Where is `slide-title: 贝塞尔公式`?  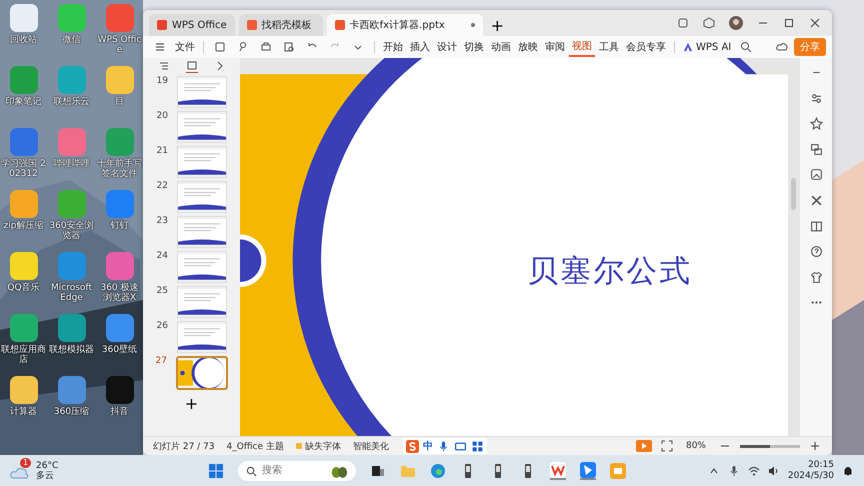
slide-title: 贝塞尔公式 is located at coordinates (609, 271).